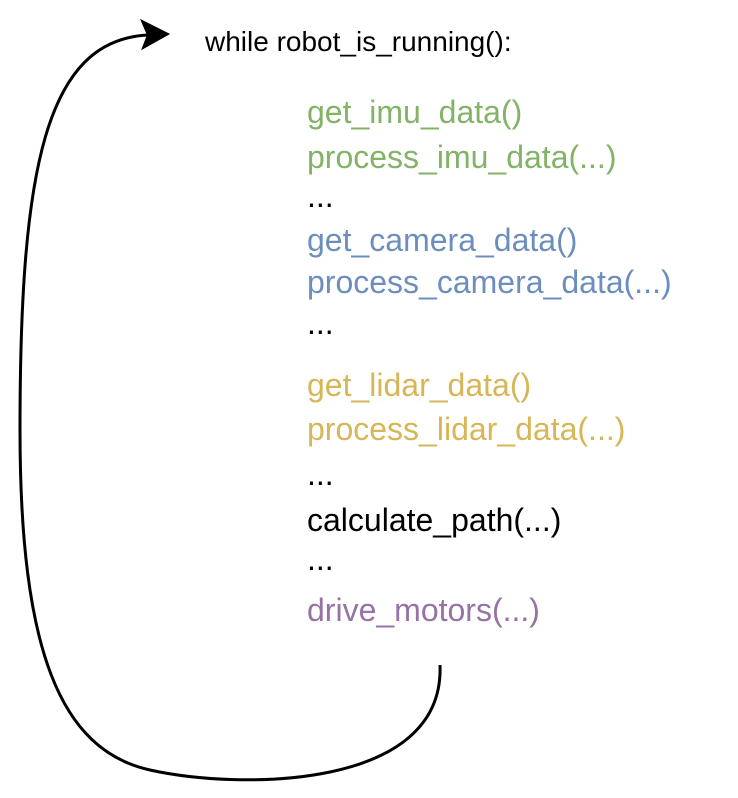 The width and height of the screenshot is (738, 798). I want to click on line-get-lidar-data: get_lidar_data(), so click(419, 385).